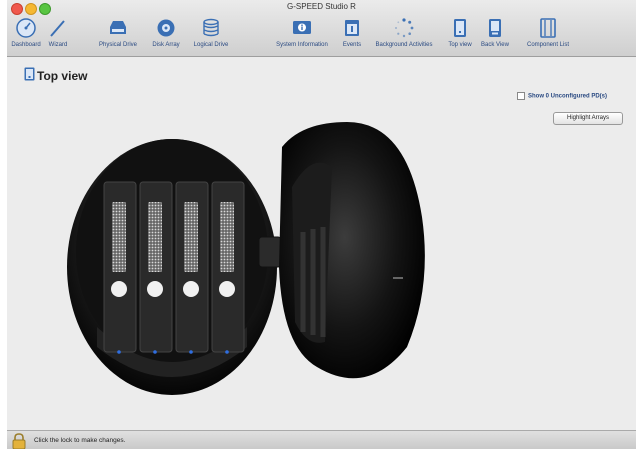  Describe the element at coordinates (270, 252) in the screenshot. I see `door-hinge` at that location.